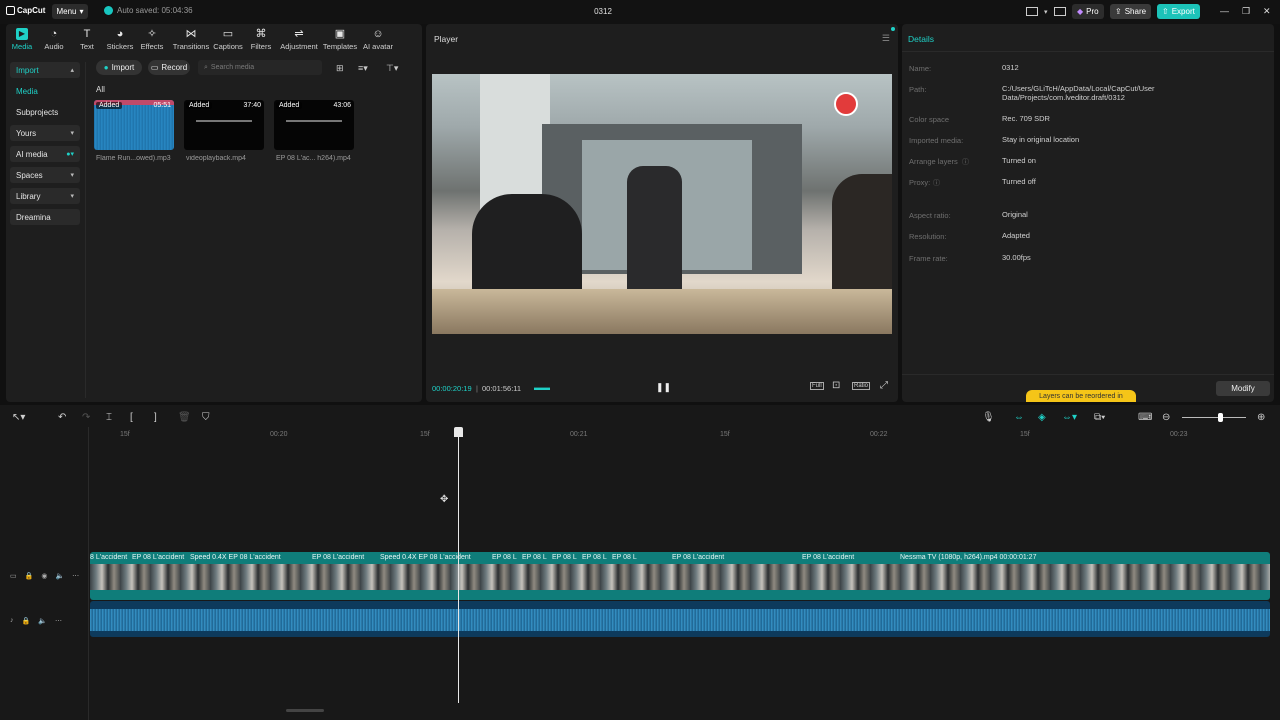 The width and height of the screenshot is (1280, 720). What do you see at coordinates (109, 105) in the screenshot?
I see `added-badge: Added` at bounding box center [109, 105].